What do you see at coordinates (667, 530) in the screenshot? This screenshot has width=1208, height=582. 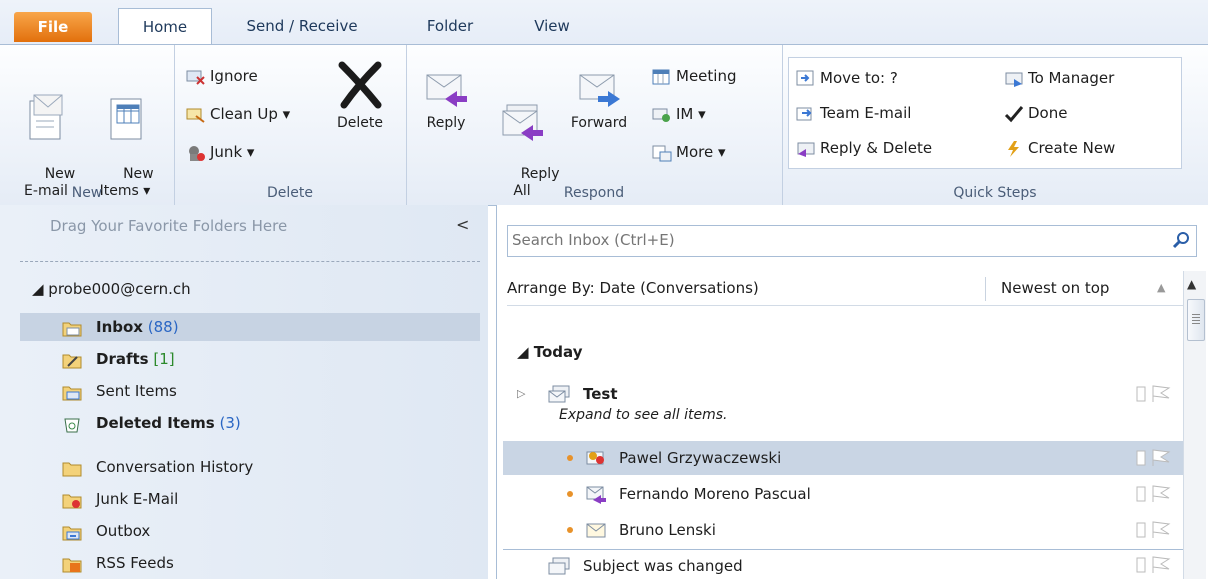 I see `sender-name: Bruno Lenski` at bounding box center [667, 530].